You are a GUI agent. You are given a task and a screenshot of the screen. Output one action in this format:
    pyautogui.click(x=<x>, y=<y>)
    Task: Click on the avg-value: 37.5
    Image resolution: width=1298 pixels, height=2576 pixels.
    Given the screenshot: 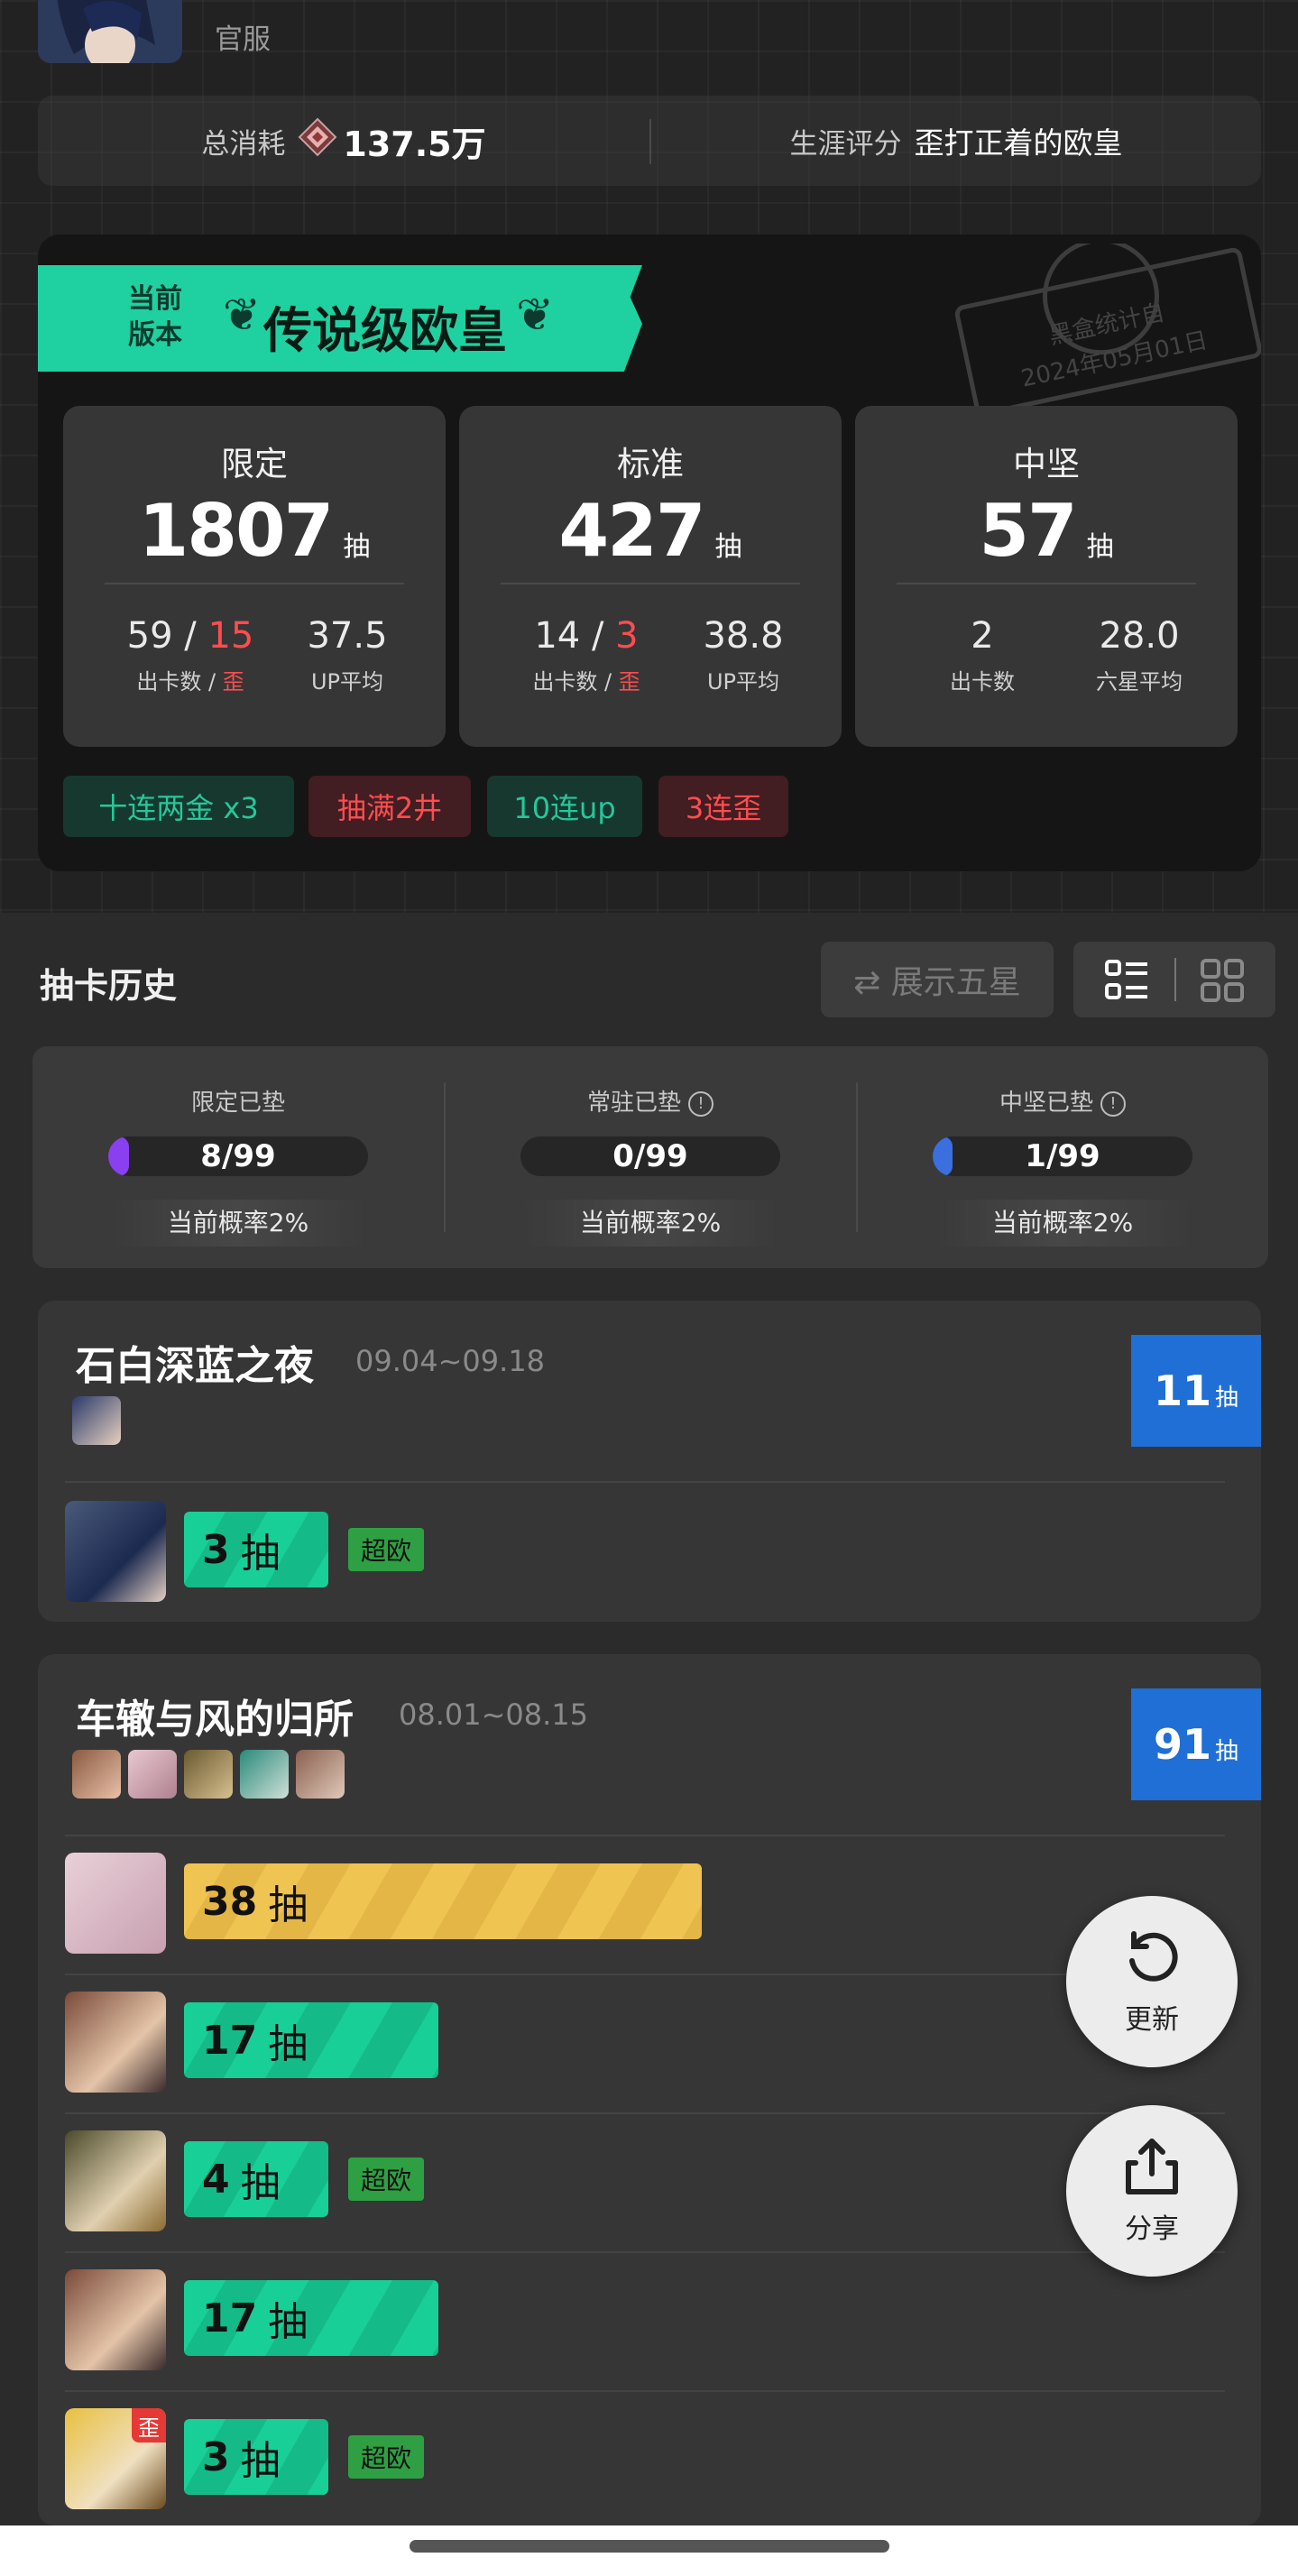 What is the action you would take?
    pyautogui.click(x=347, y=636)
    